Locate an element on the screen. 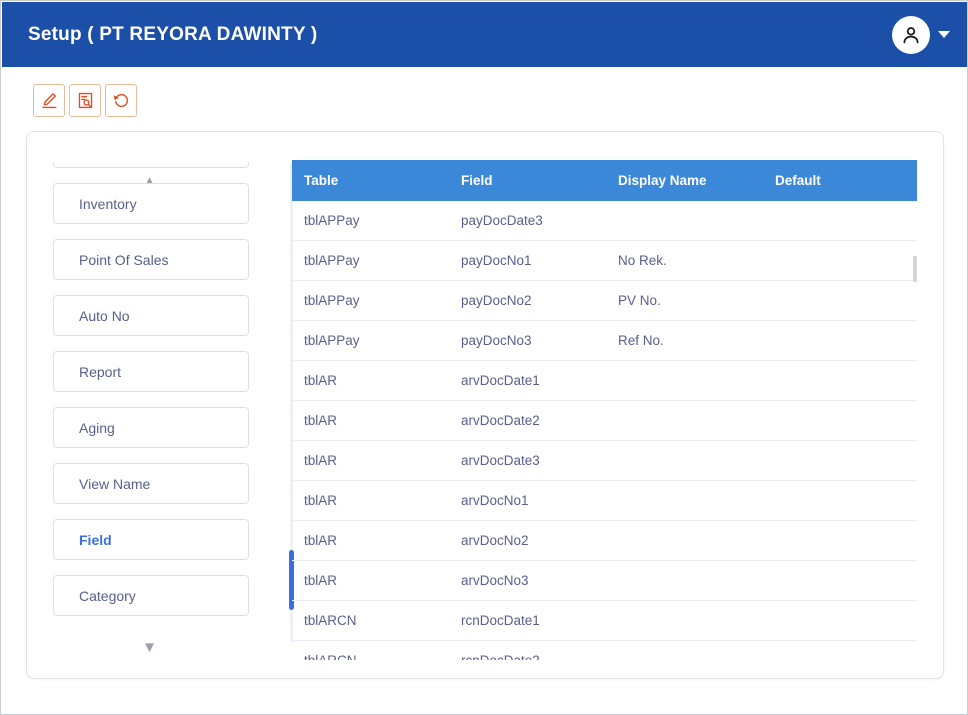 This screenshot has width=968, height=715. cell-display-name: PV No. is located at coordinates (684, 300).